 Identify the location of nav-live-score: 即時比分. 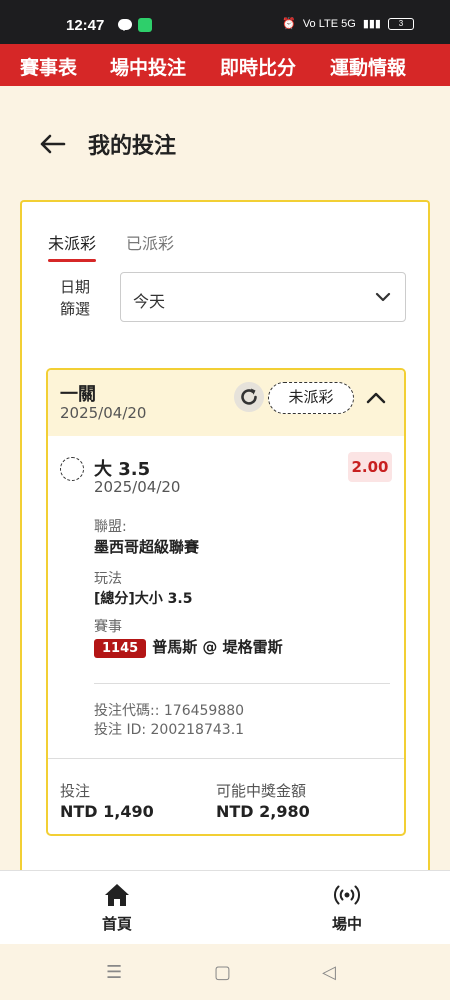
(258, 66).